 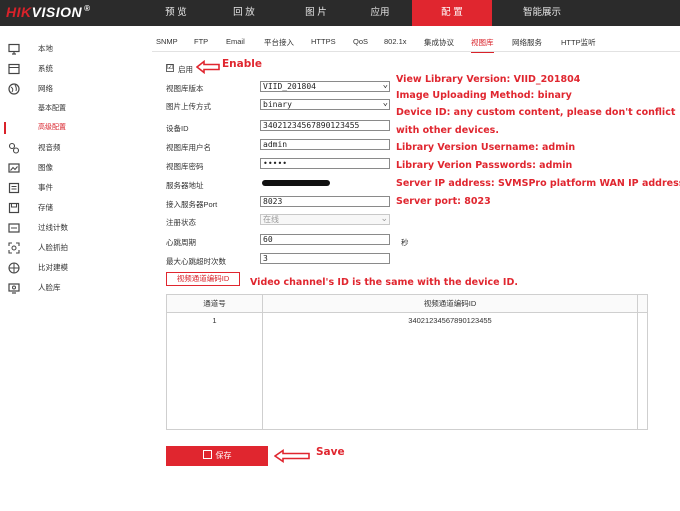 I want to click on max-timeout-label: 最大心跳超时次数, so click(x=196, y=261).